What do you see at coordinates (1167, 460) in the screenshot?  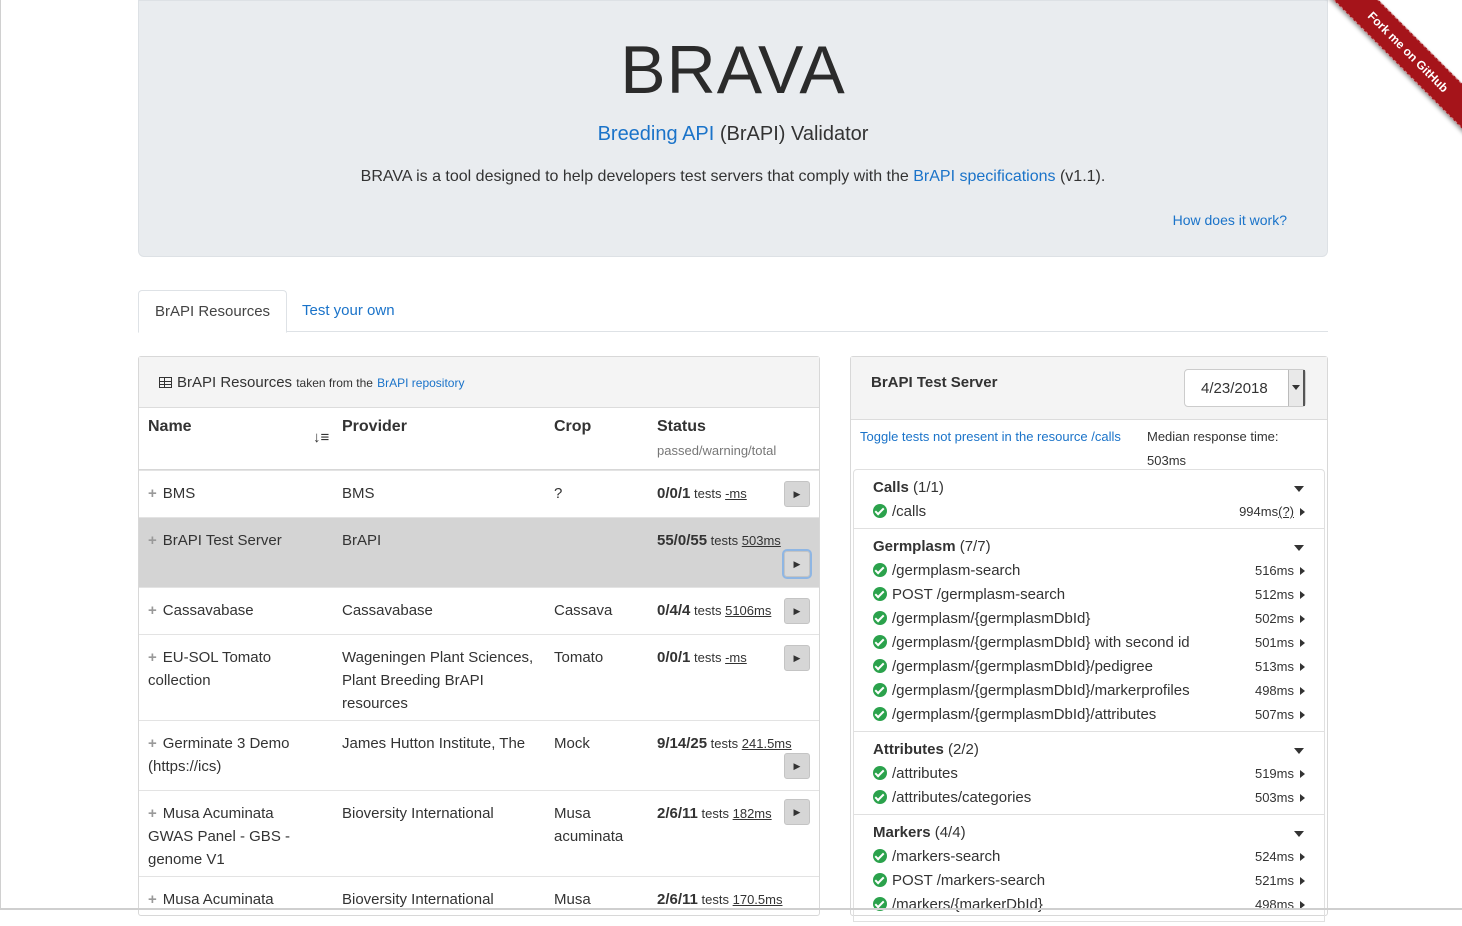 I see `median-value: 503ms` at bounding box center [1167, 460].